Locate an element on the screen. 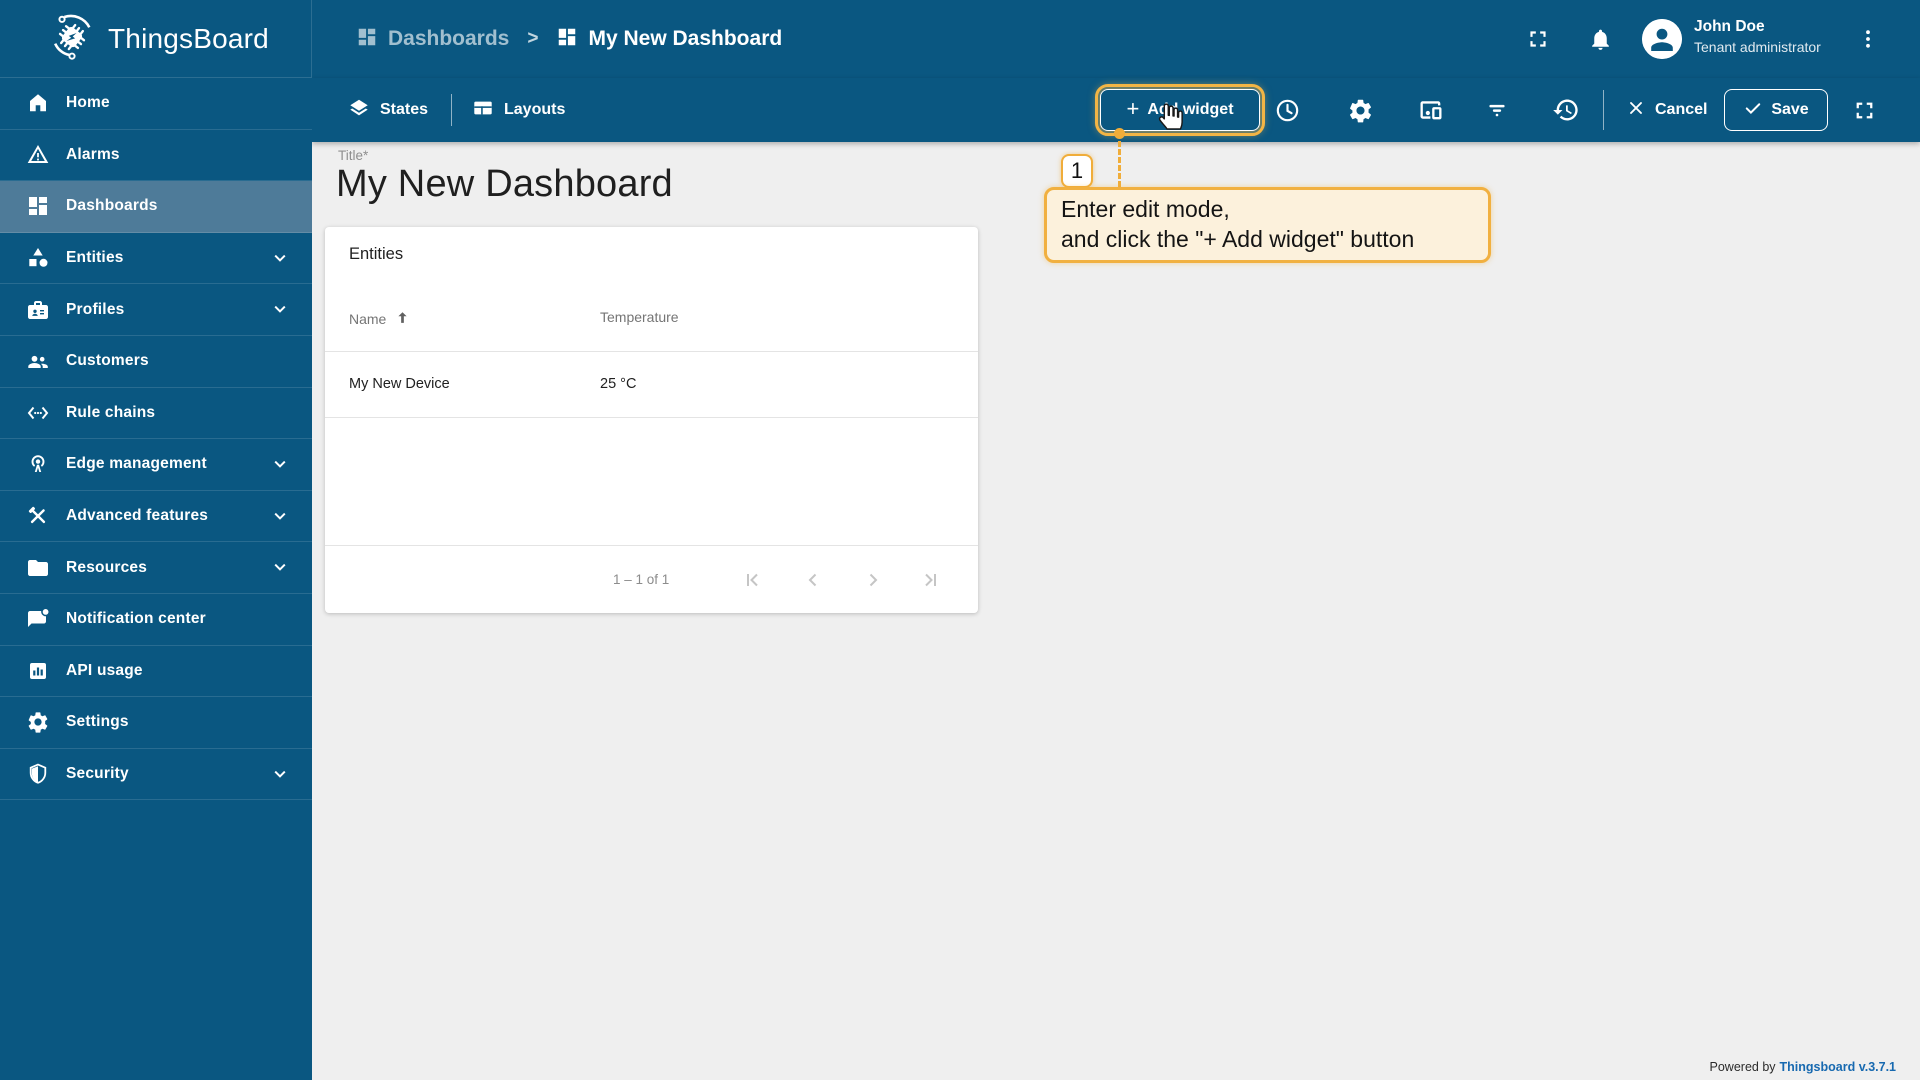 This screenshot has height=1080, width=1920. sidebar-item-profiles: Profiles is located at coordinates (156, 310).